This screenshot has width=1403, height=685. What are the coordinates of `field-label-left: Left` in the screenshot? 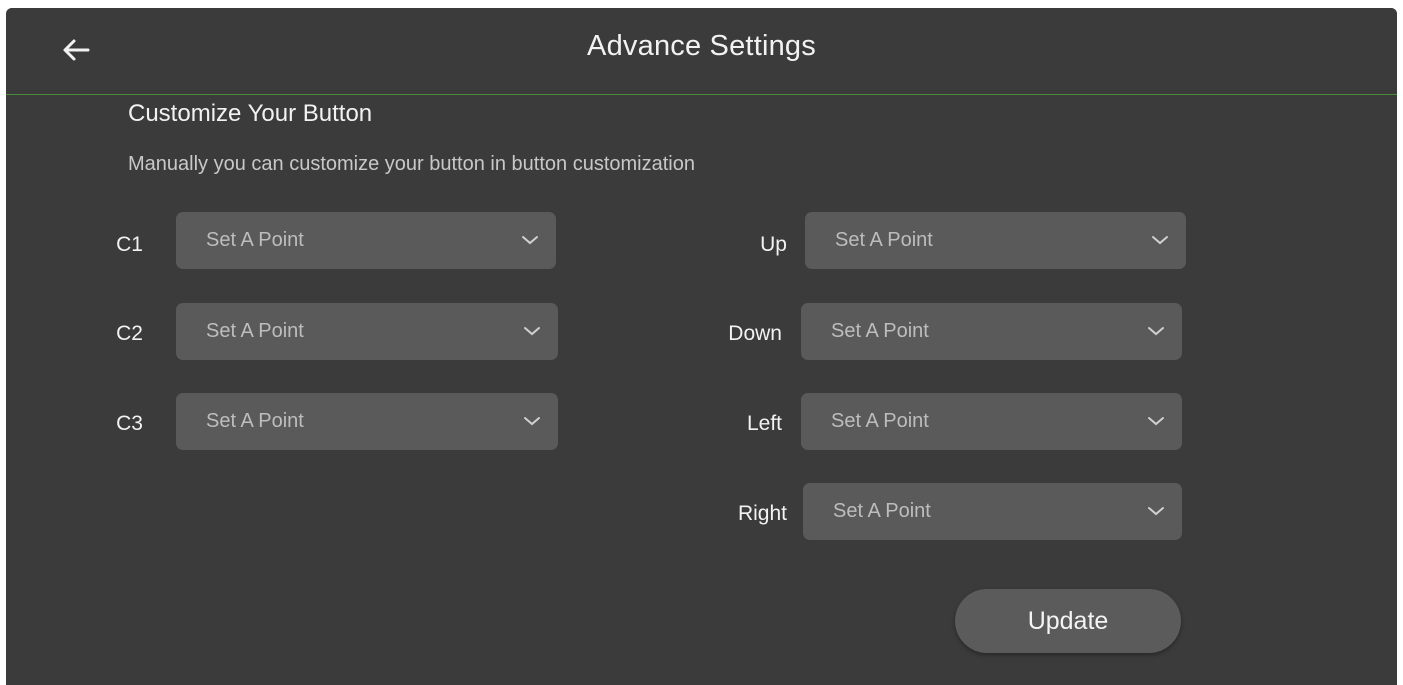 It's located at (764, 423).